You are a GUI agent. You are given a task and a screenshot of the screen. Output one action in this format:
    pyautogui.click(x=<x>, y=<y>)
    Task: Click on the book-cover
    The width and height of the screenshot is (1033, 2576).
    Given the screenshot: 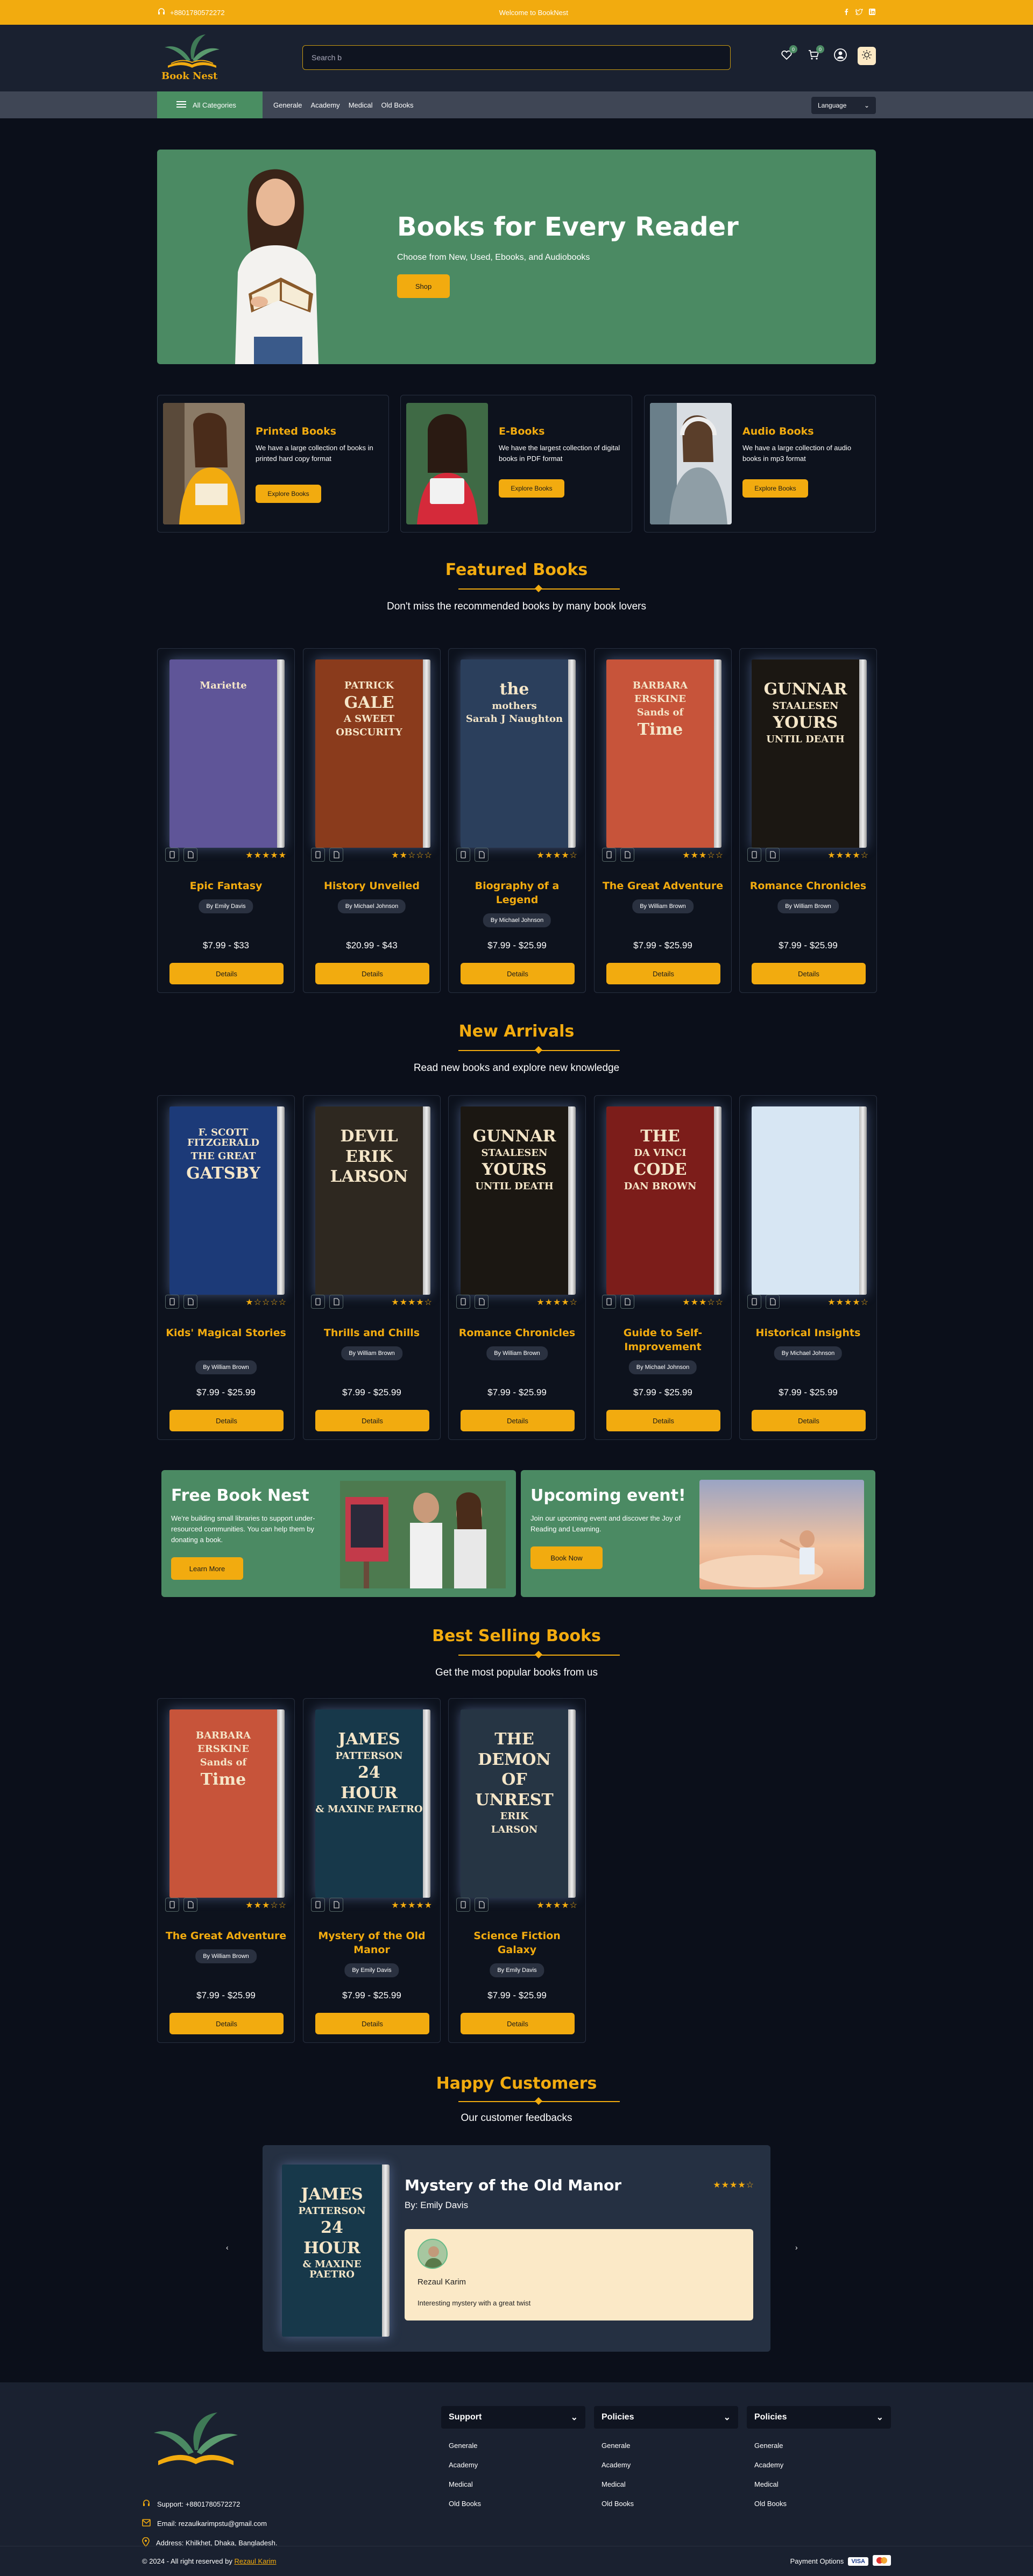 What is the action you would take?
    pyautogui.click(x=809, y=1200)
    